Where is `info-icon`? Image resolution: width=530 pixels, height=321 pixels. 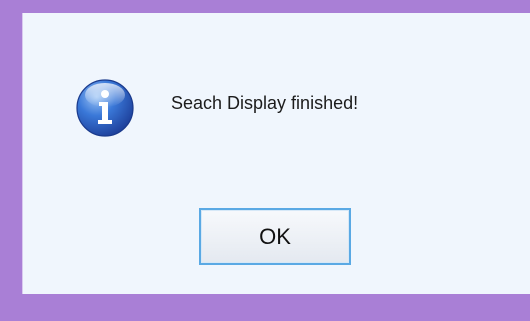 info-icon is located at coordinates (105, 108).